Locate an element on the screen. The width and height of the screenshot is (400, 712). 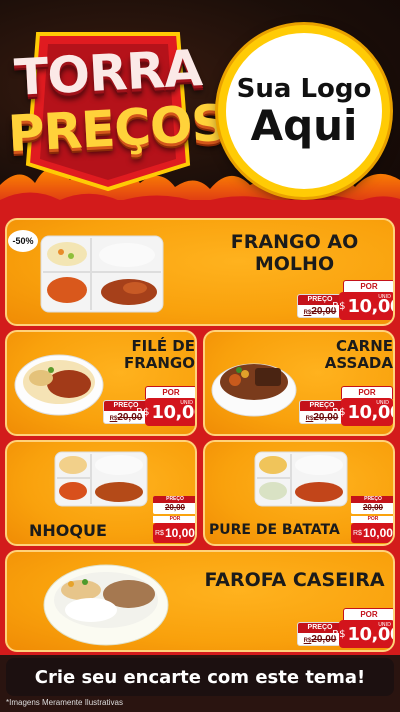
product-name: FILÉ DE FRANGO is located at coordinates (151, 355).